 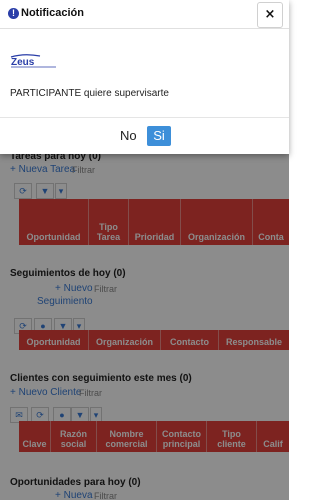 I want to click on modal-footer: No Si, so click(x=144, y=136).